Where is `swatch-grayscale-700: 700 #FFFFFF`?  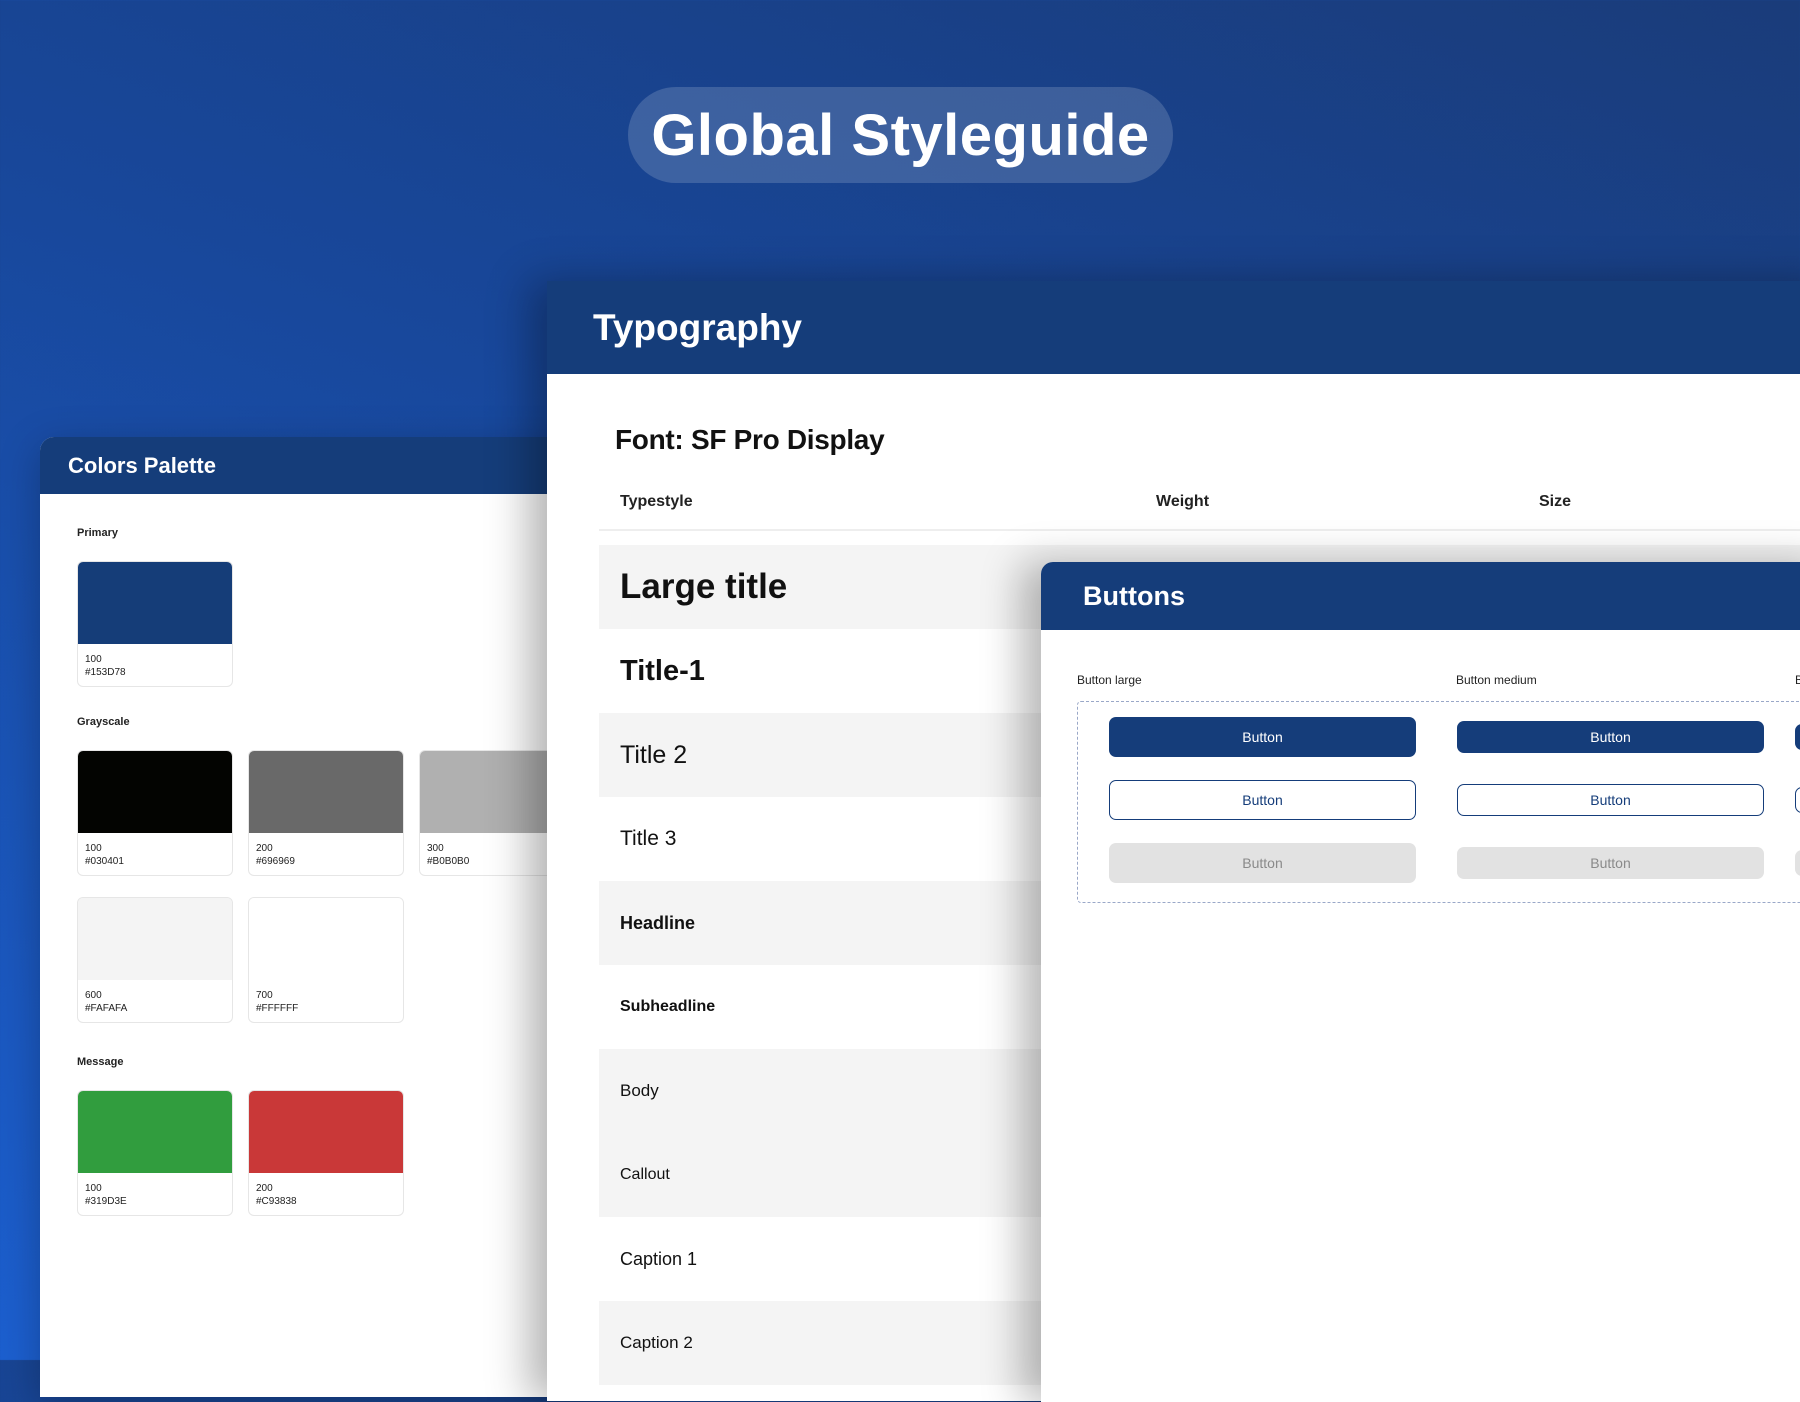
swatch-grayscale-700: 700 #FFFFFF is located at coordinates (326, 960).